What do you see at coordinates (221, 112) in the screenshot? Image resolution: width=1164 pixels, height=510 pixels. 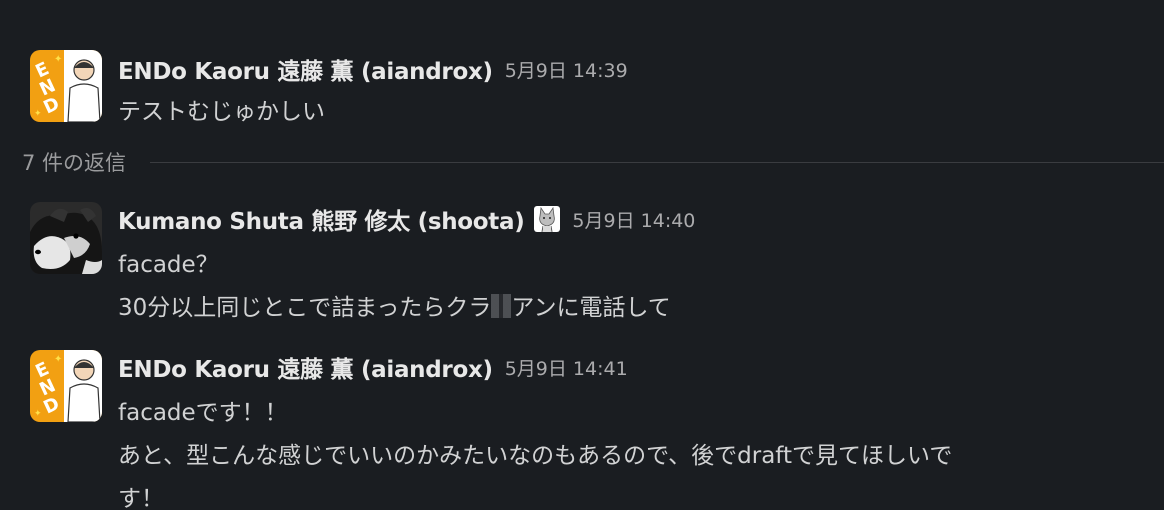 I see `message-text: テストむじゅかしい` at bounding box center [221, 112].